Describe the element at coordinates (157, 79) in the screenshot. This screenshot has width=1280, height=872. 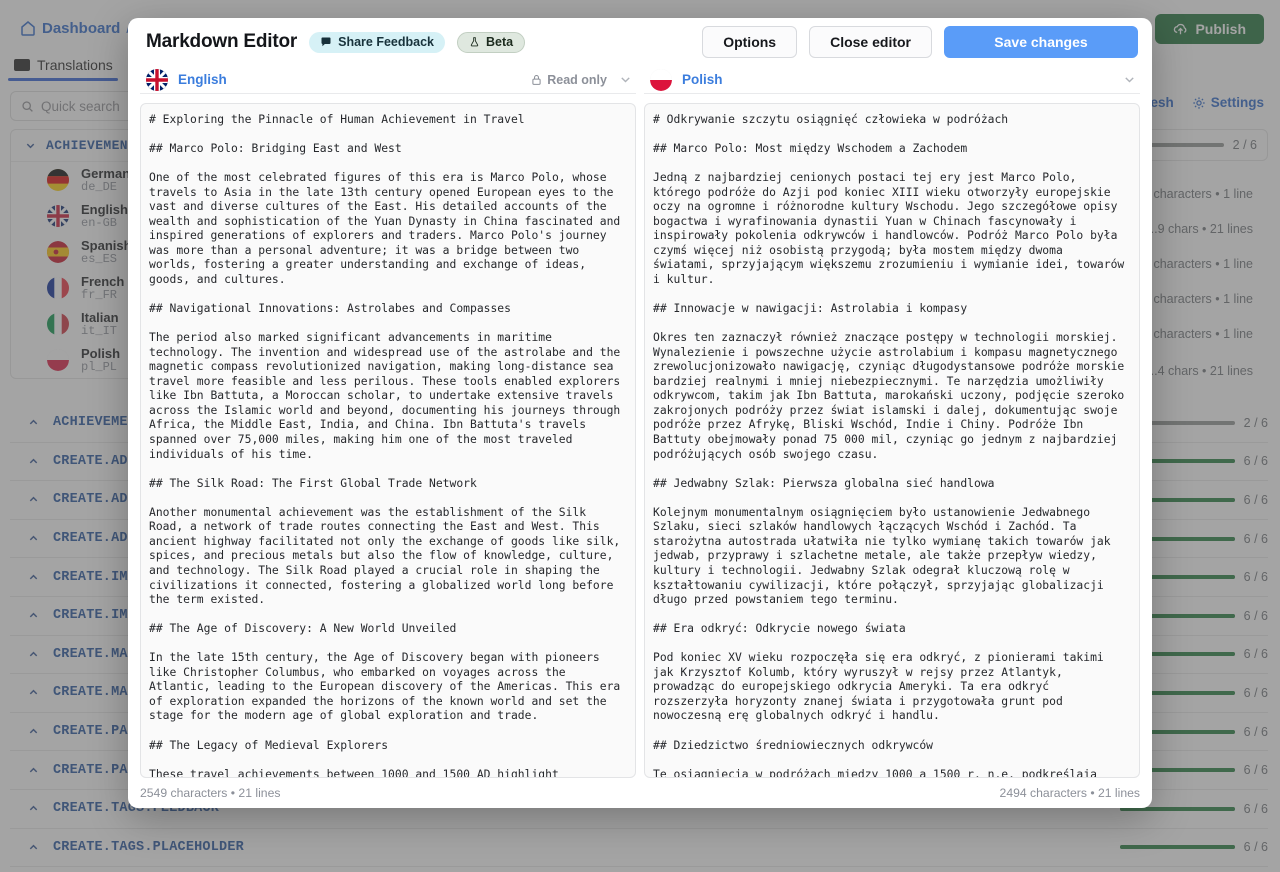
I see `flag-en-gb-icon` at that location.